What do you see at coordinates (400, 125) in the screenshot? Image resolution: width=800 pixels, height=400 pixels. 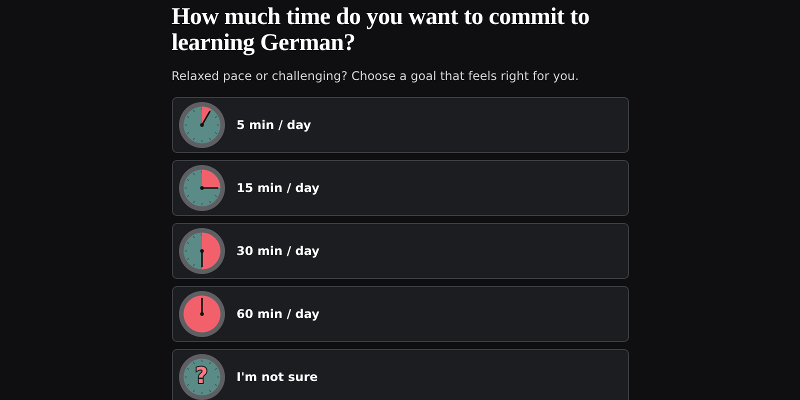 I see `option-card: 5 min / day` at bounding box center [400, 125].